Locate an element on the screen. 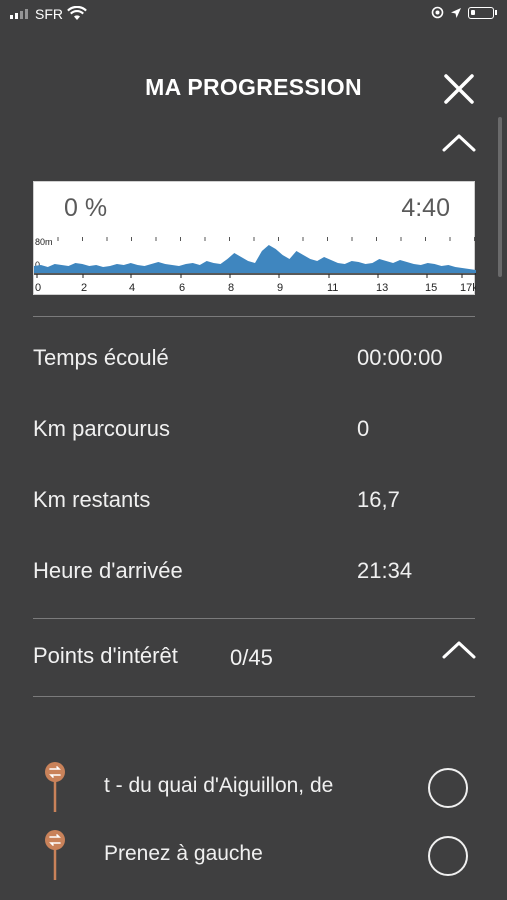 The width and height of the screenshot is (507, 900). x-tick-label: 2 is located at coordinates (84, 288).